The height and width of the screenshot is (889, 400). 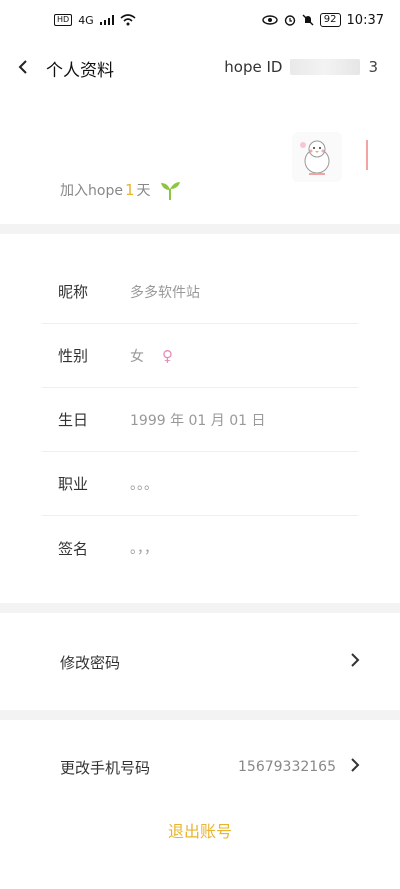 I want to click on change-password-label: 修改密码, so click(x=90, y=662).